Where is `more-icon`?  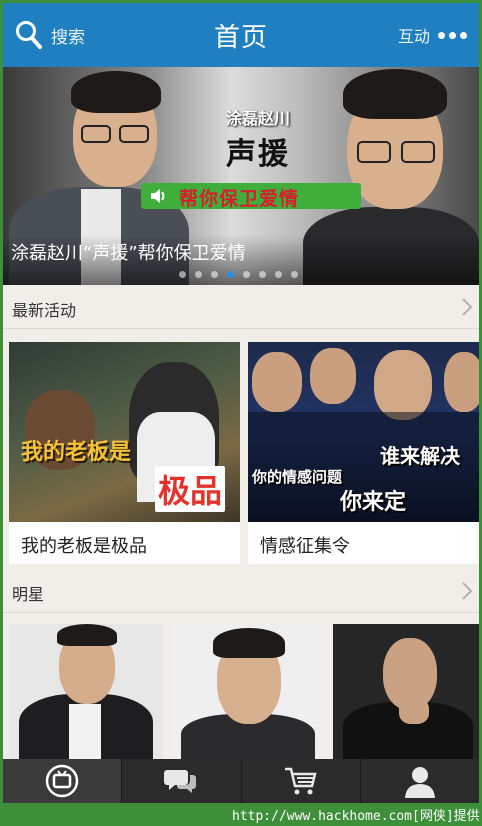 more-icon is located at coordinates (452, 35).